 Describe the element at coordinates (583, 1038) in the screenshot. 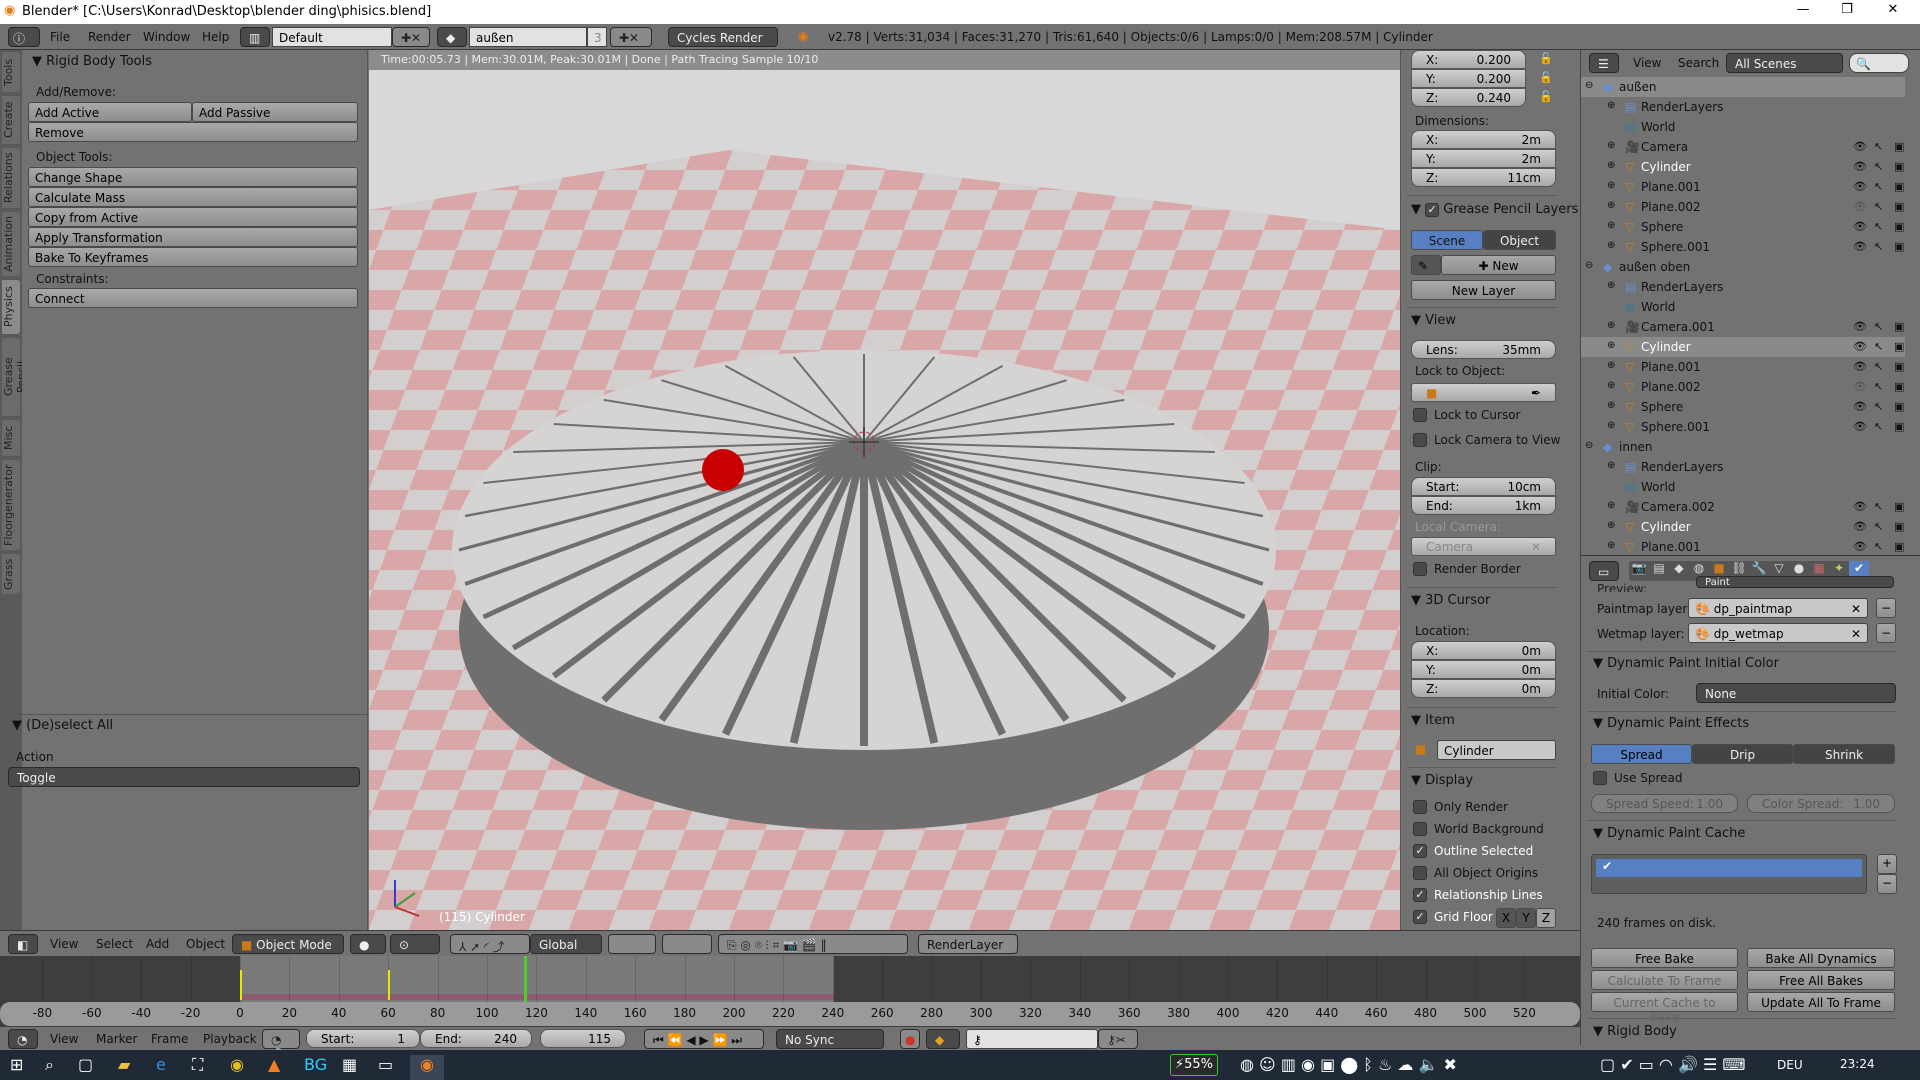

I see `current-frame-field: 115` at that location.